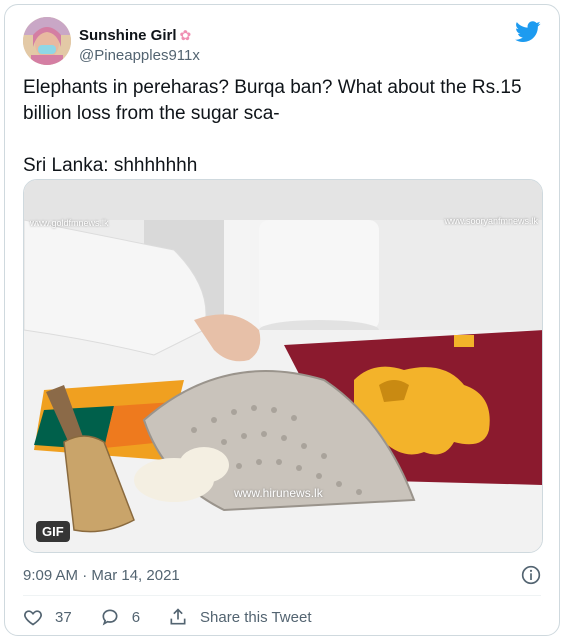 Image resolution: width=565 pixels, height=641 pixels. What do you see at coordinates (282, 595) in the screenshot?
I see `divider` at bounding box center [282, 595].